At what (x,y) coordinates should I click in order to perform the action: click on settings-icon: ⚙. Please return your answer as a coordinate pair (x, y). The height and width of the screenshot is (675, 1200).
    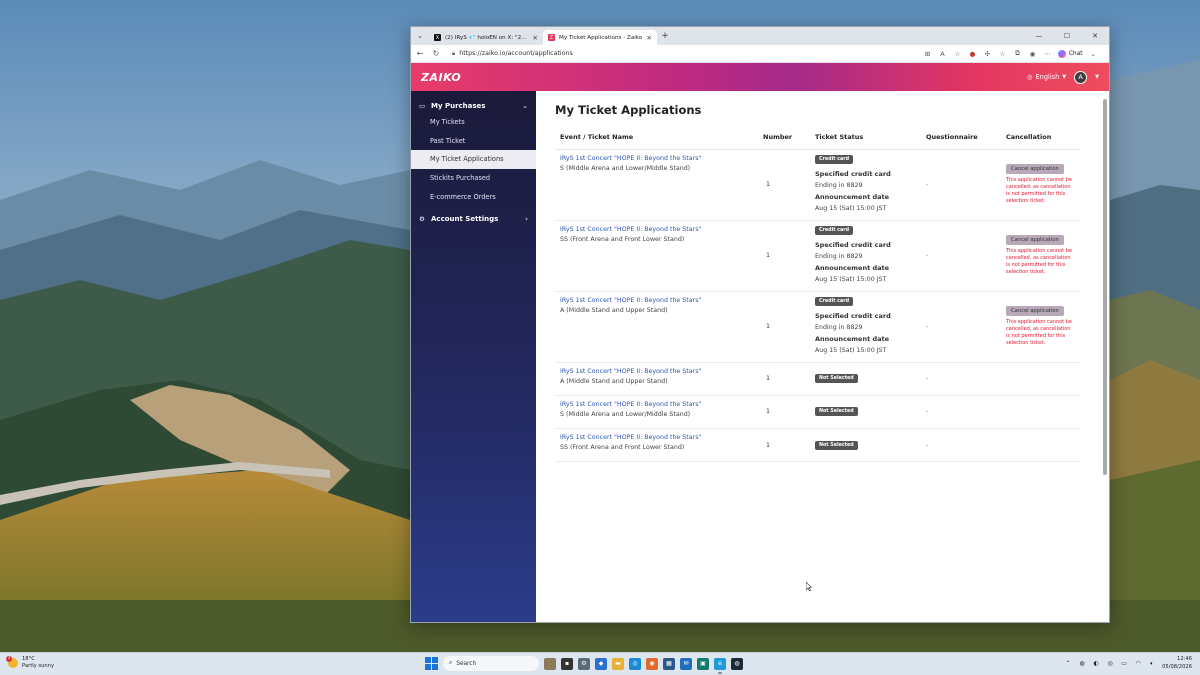
    Looking at the image, I should click on (584, 663).